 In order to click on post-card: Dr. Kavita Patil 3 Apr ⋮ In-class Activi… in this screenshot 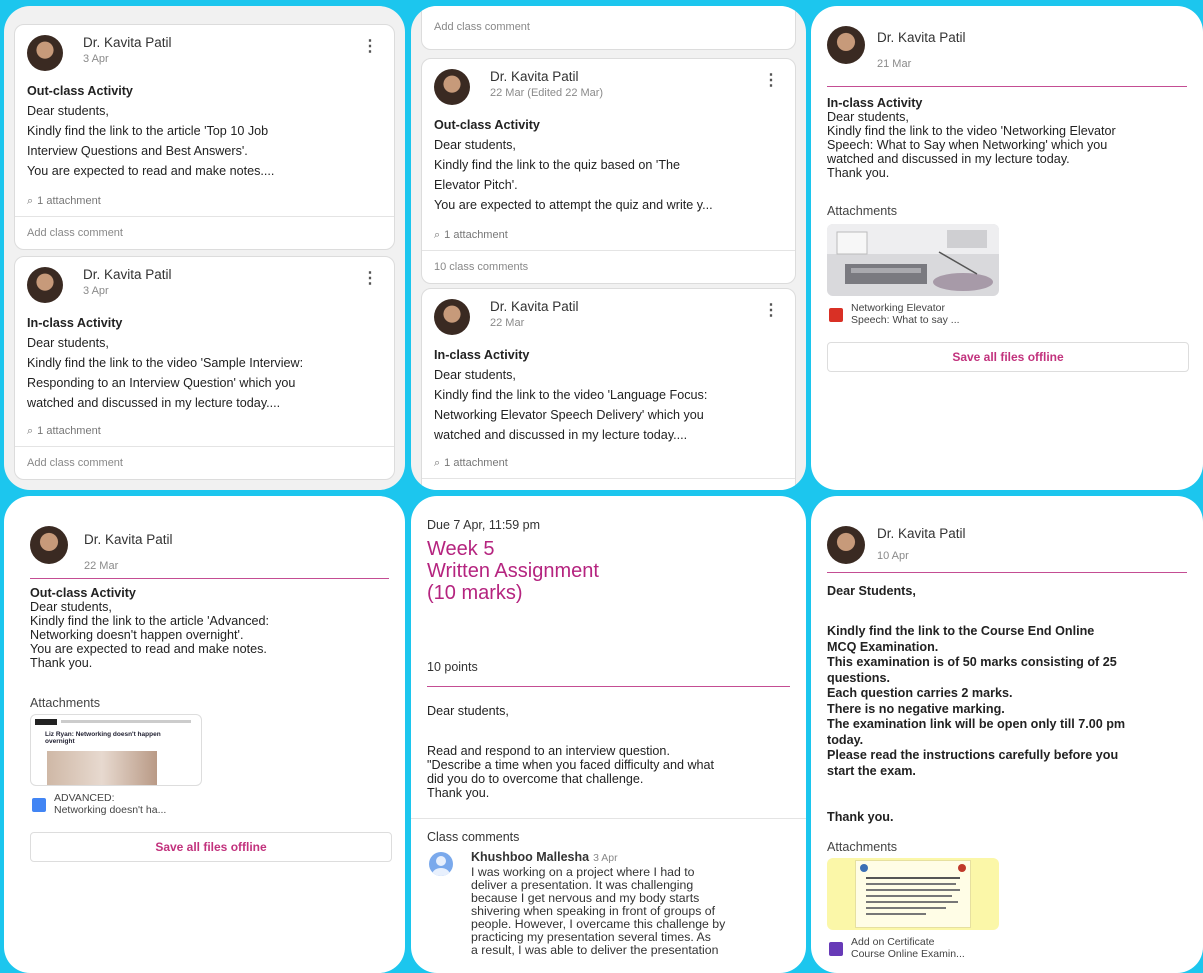, I will do `click(204, 368)`.